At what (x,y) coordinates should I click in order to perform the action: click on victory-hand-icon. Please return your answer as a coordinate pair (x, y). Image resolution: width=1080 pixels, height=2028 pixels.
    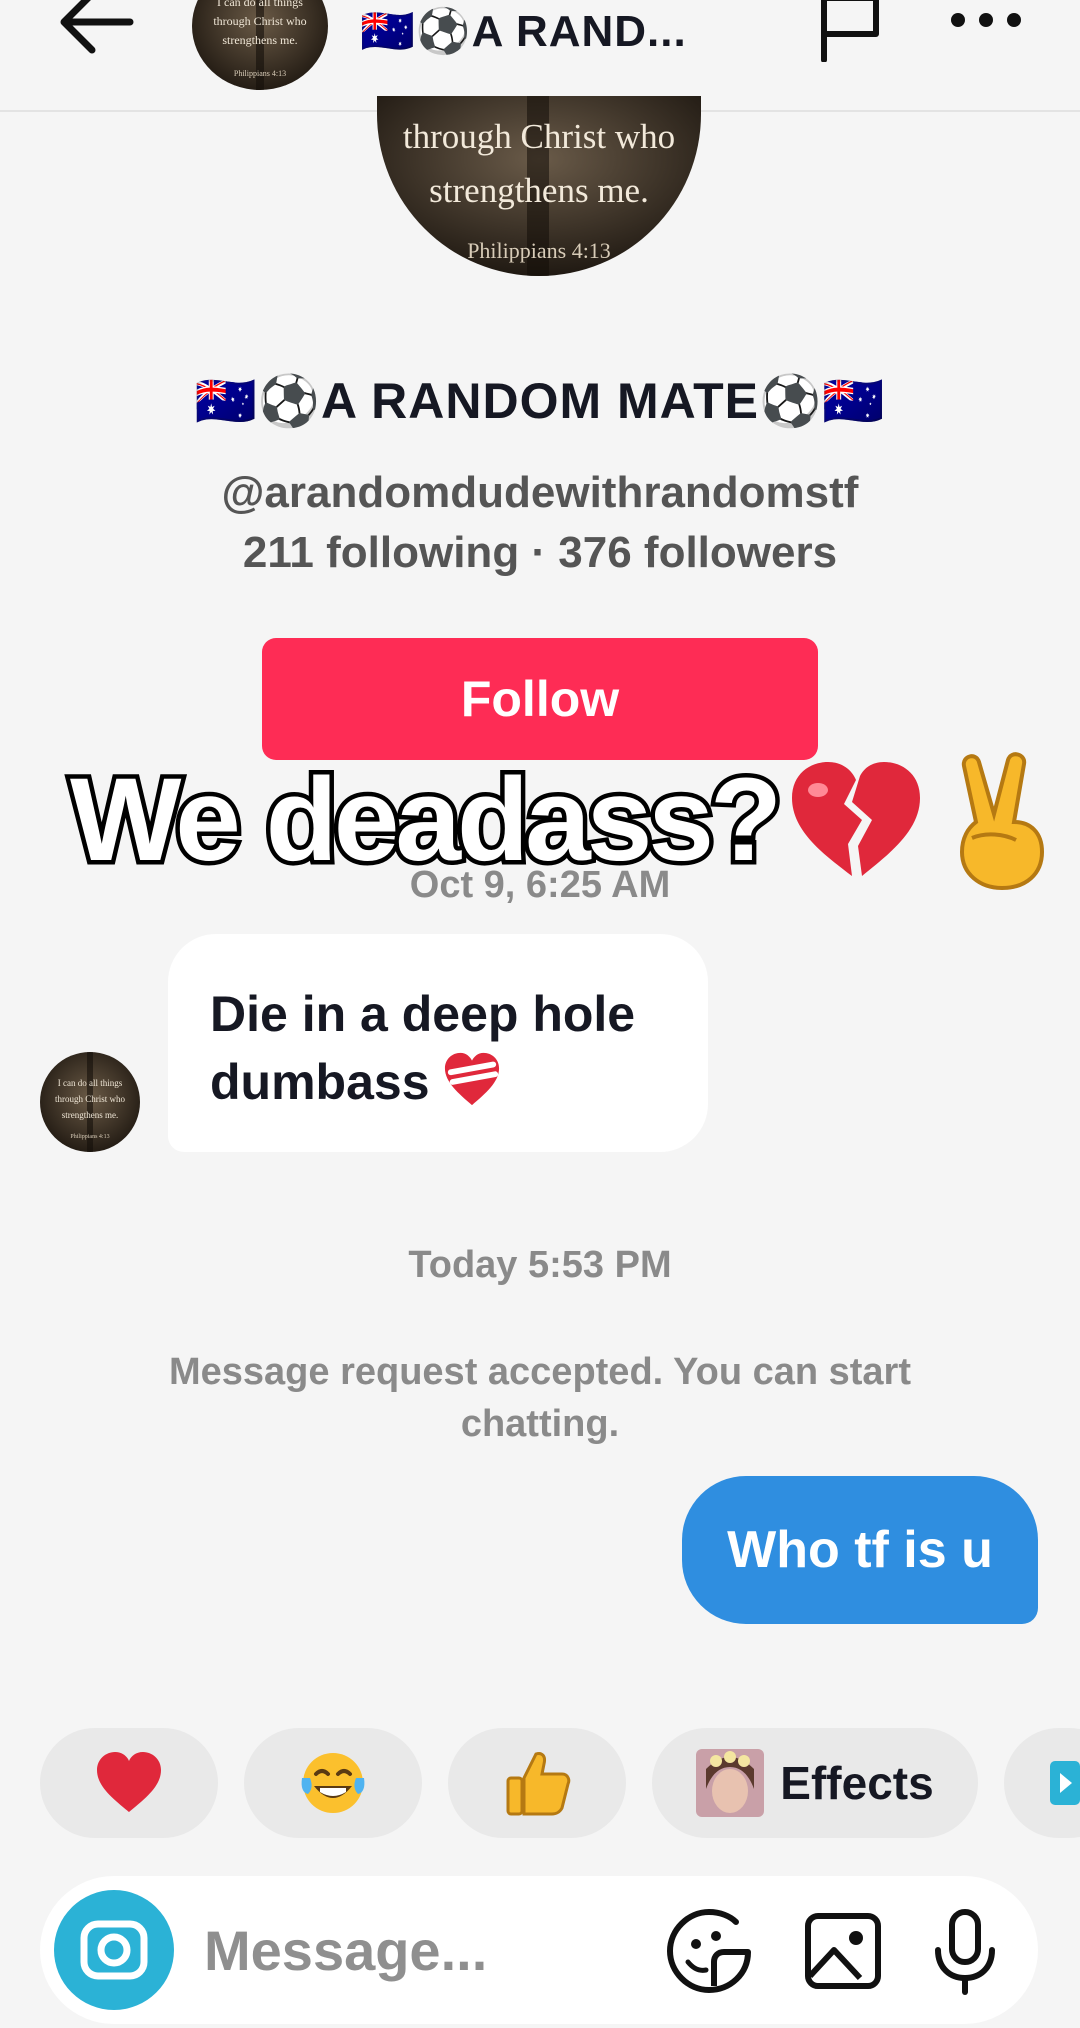
    Looking at the image, I should click on (1002, 821).